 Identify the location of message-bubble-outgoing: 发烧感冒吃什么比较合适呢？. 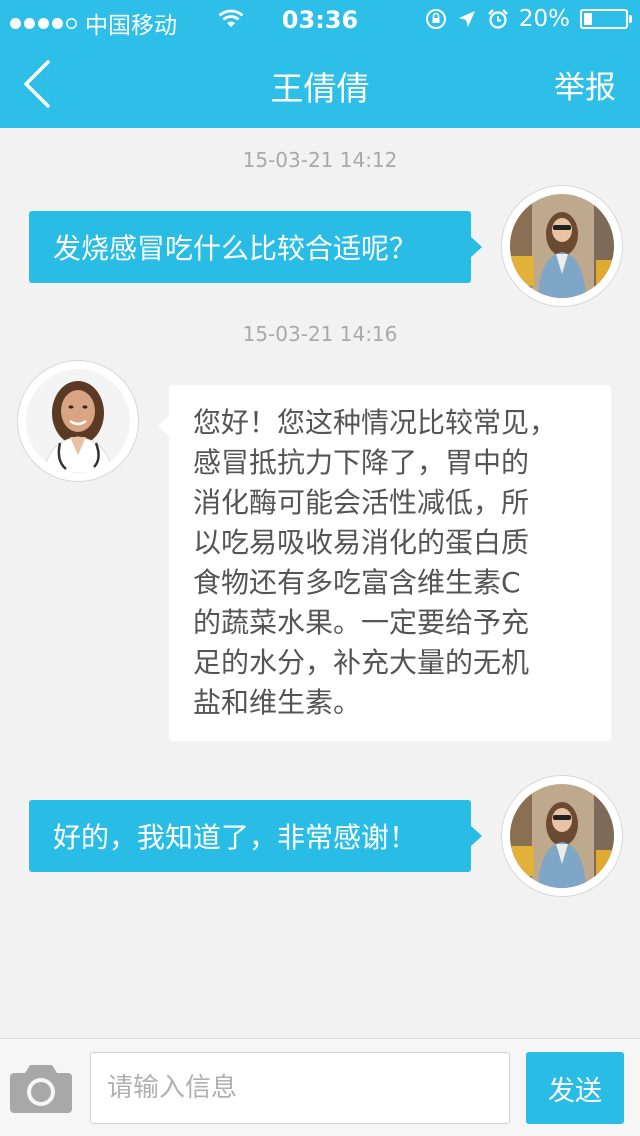
(255, 247).